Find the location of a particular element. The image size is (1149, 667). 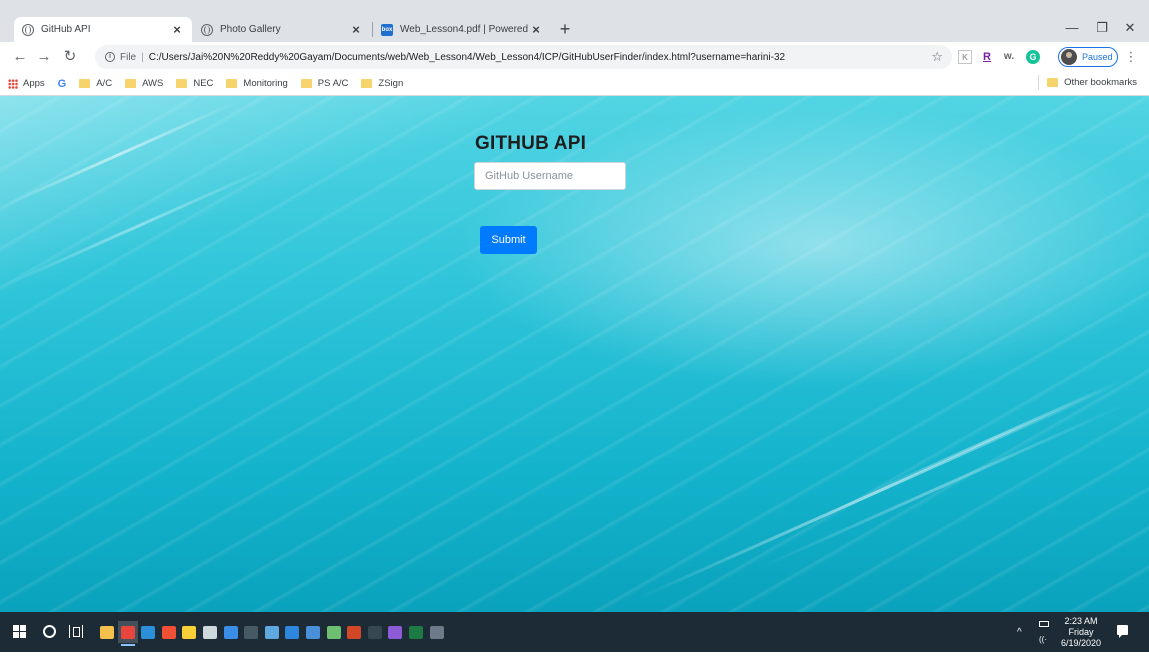

excel-icon is located at coordinates (416, 632).